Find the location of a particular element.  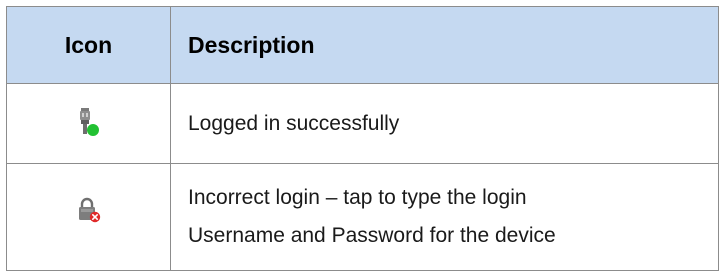

padlock-red-x-icon is located at coordinates (89, 213).